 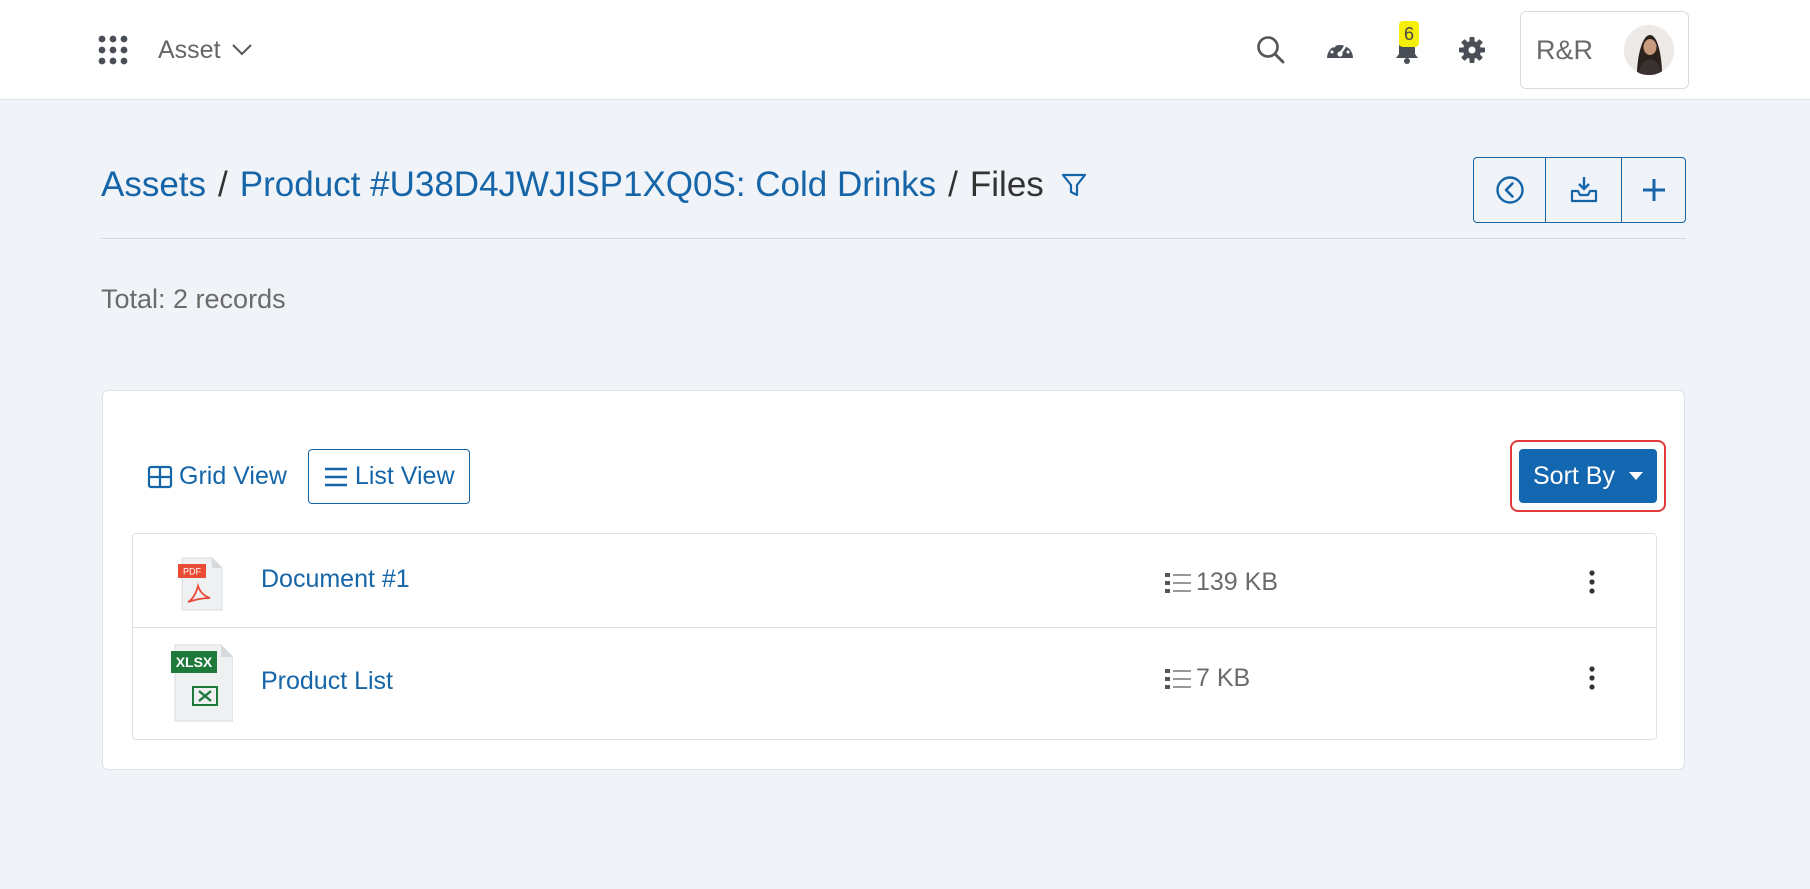 What do you see at coordinates (1604, 50) in the screenshot?
I see `user-profile-menu: R&R` at bounding box center [1604, 50].